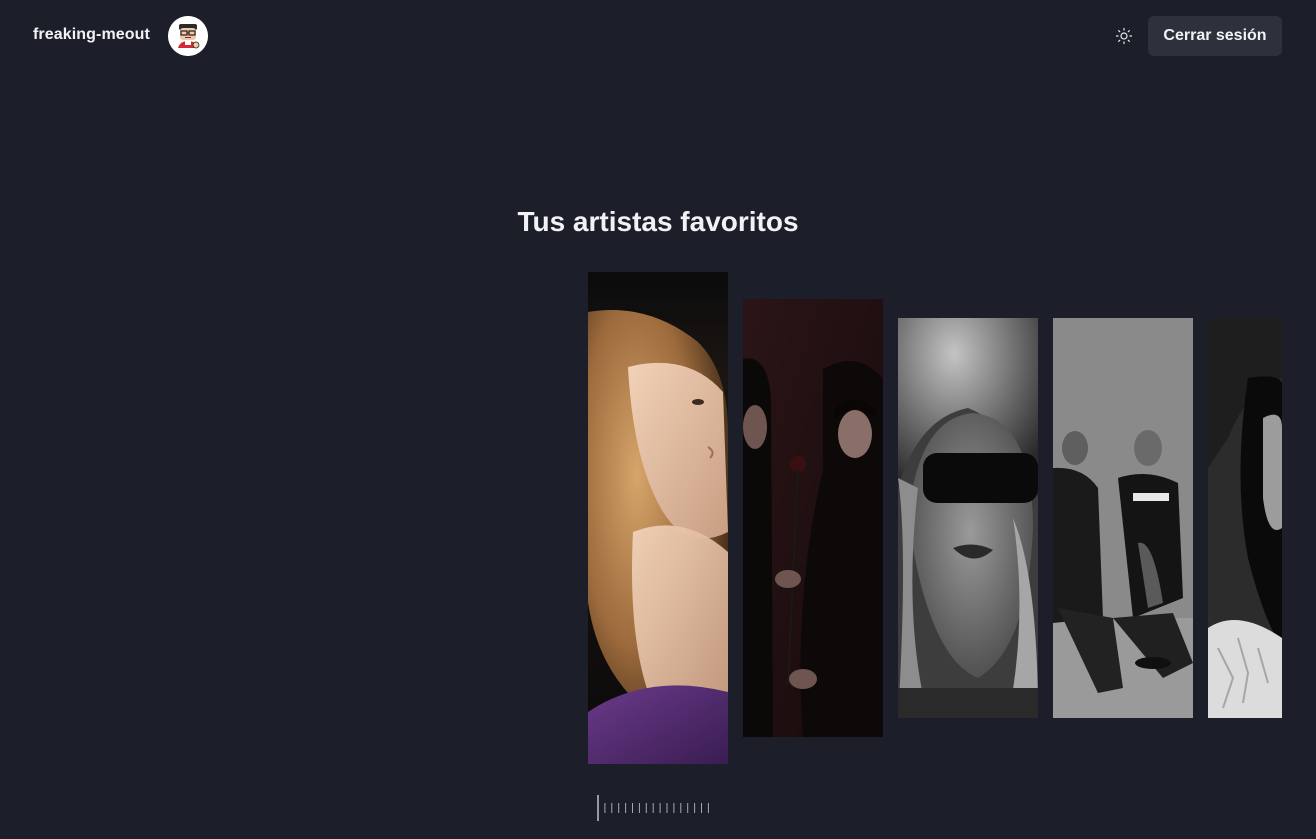 The width and height of the screenshot is (1316, 839). Describe the element at coordinates (658, 36) in the screenshot. I see `top-bar: freaking-meout Cerrar sesión` at that location.